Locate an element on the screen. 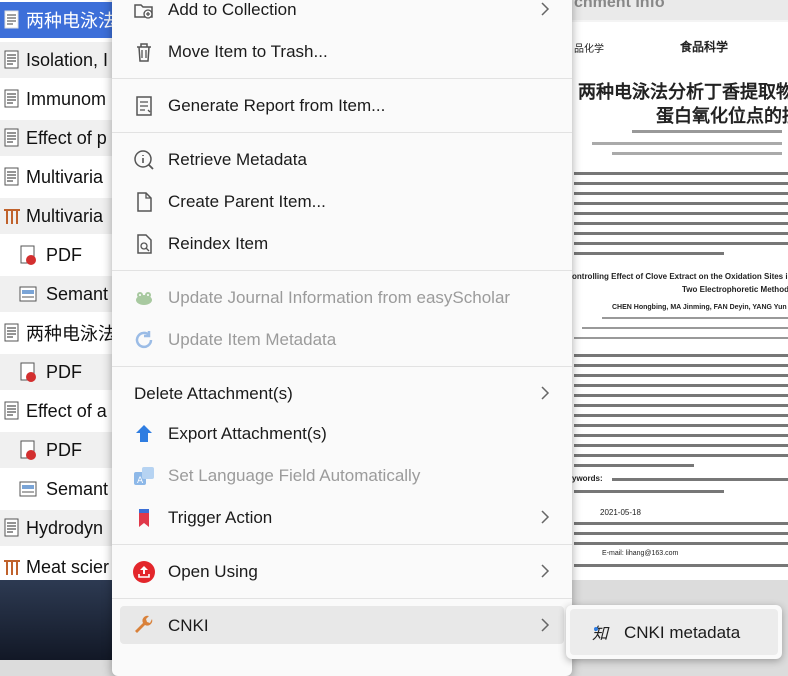 The height and width of the screenshot is (676, 788). desktop-taskbar is located at coordinates (56, 620).